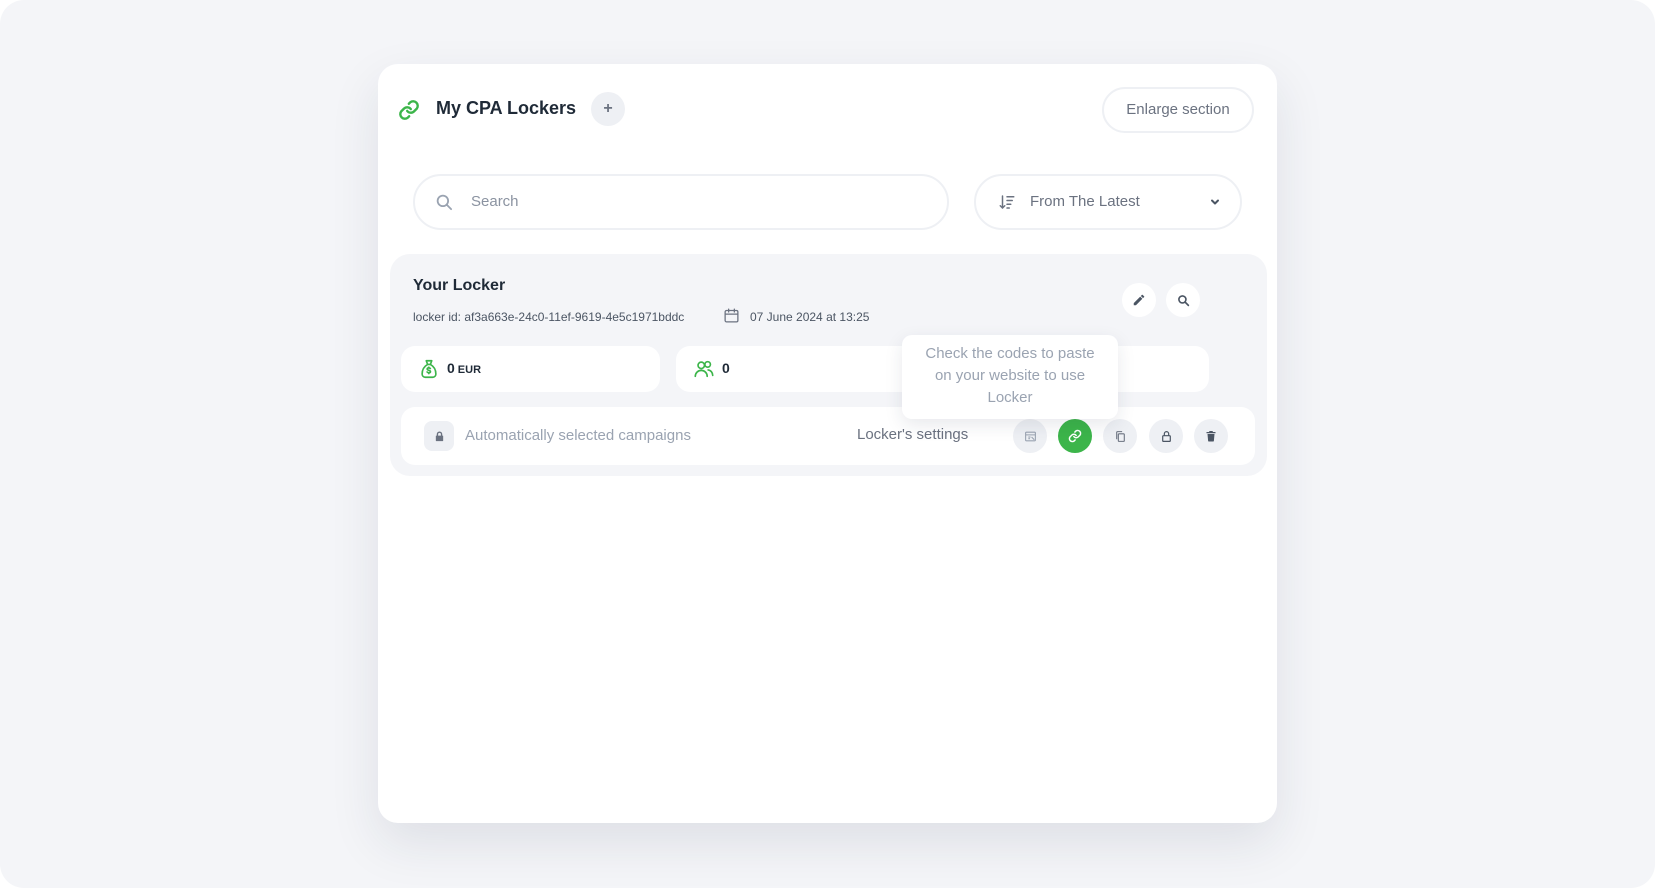  What do you see at coordinates (731, 315) in the screenshot?
I see `calendar-icon` at bounding box center [731, 315].